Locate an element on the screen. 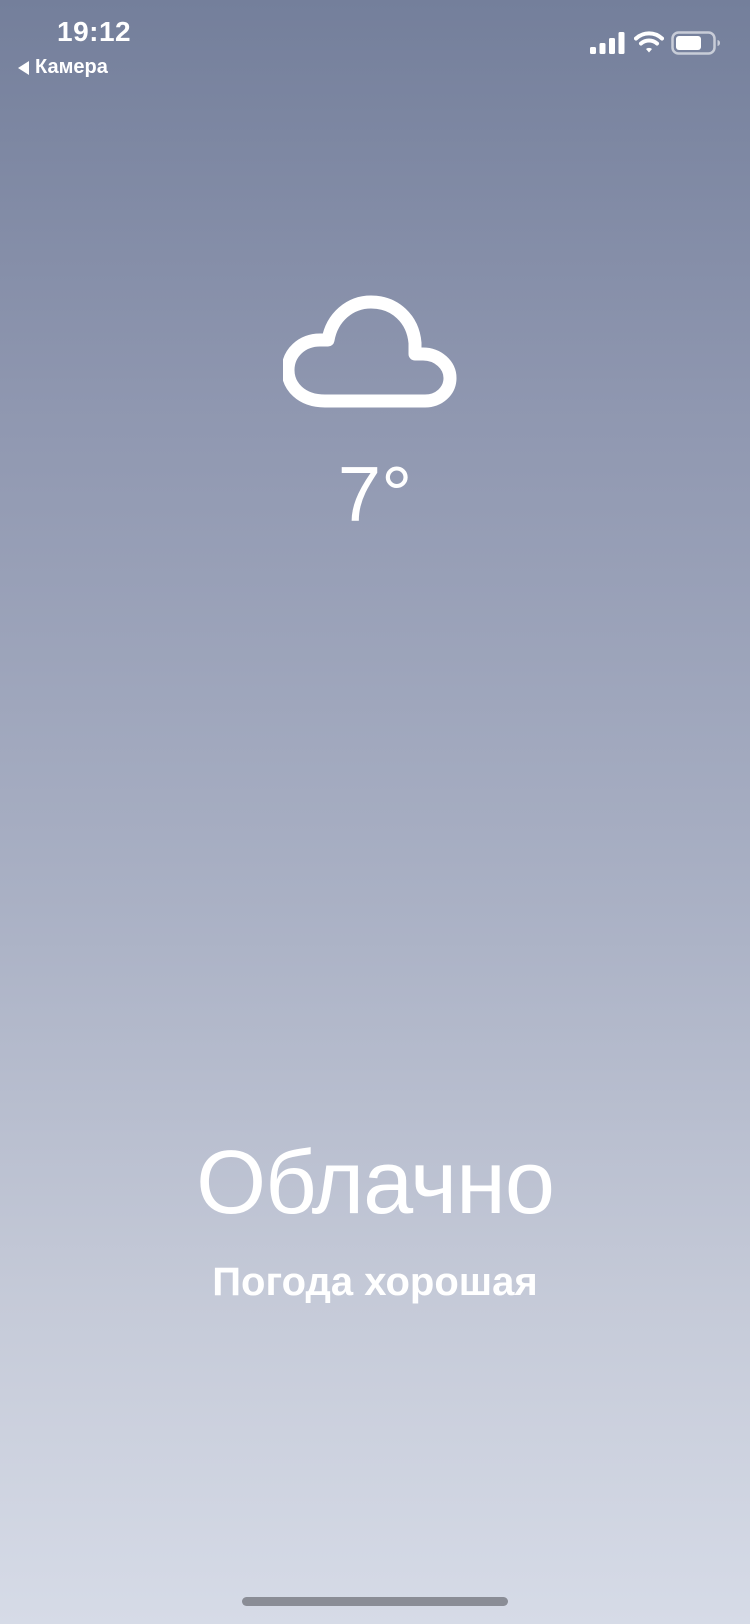  home-indicator is located at coordinates (375, 1601).